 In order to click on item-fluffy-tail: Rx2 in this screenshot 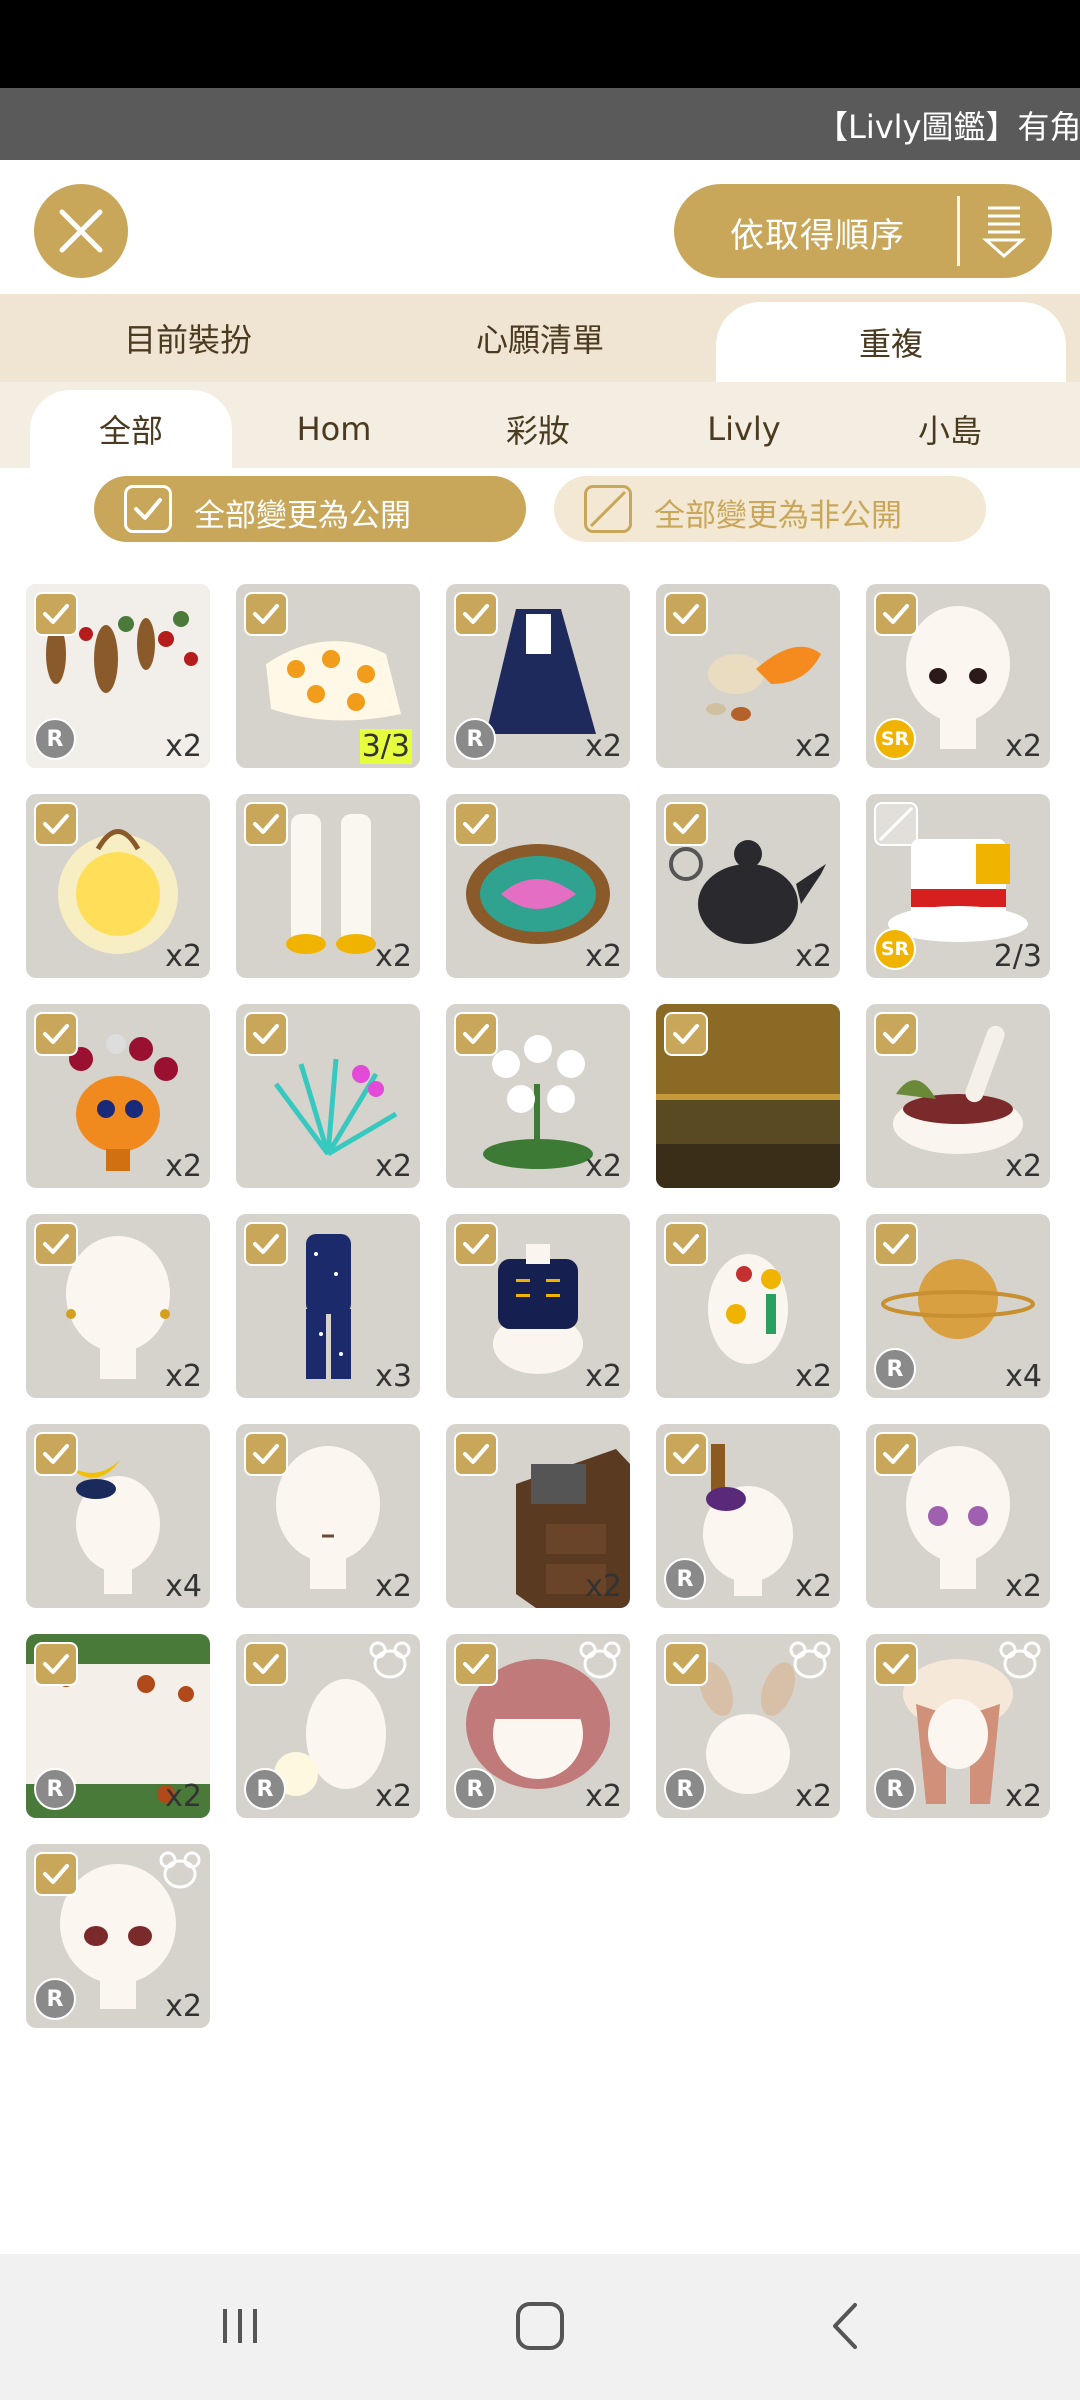, I will do `click(328, 1726)`.